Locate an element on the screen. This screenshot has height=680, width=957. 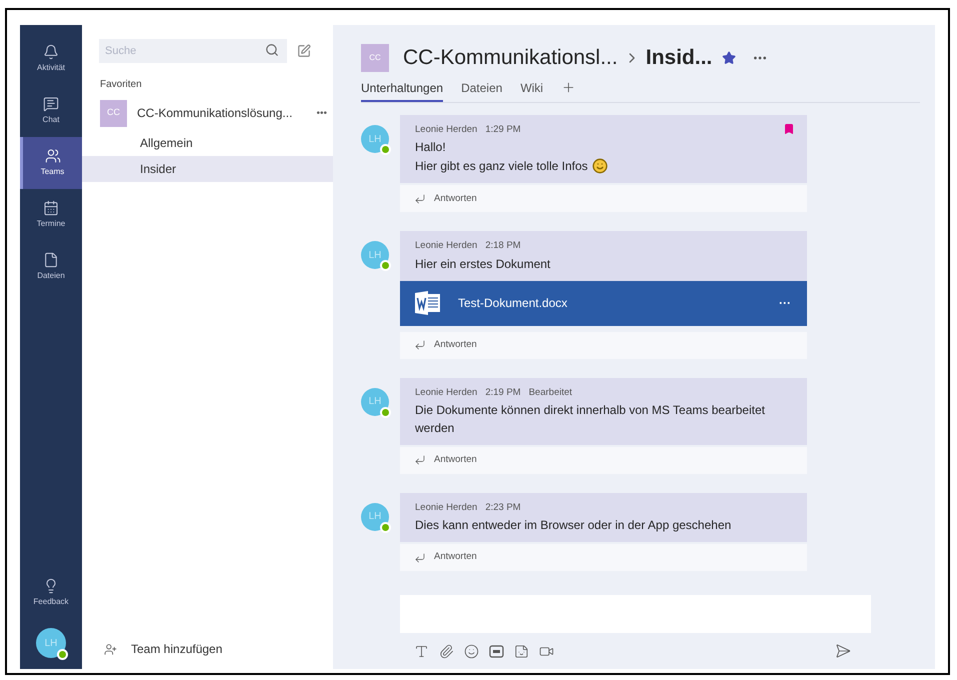
more-button: ••• is located at coordinates (321, 113).